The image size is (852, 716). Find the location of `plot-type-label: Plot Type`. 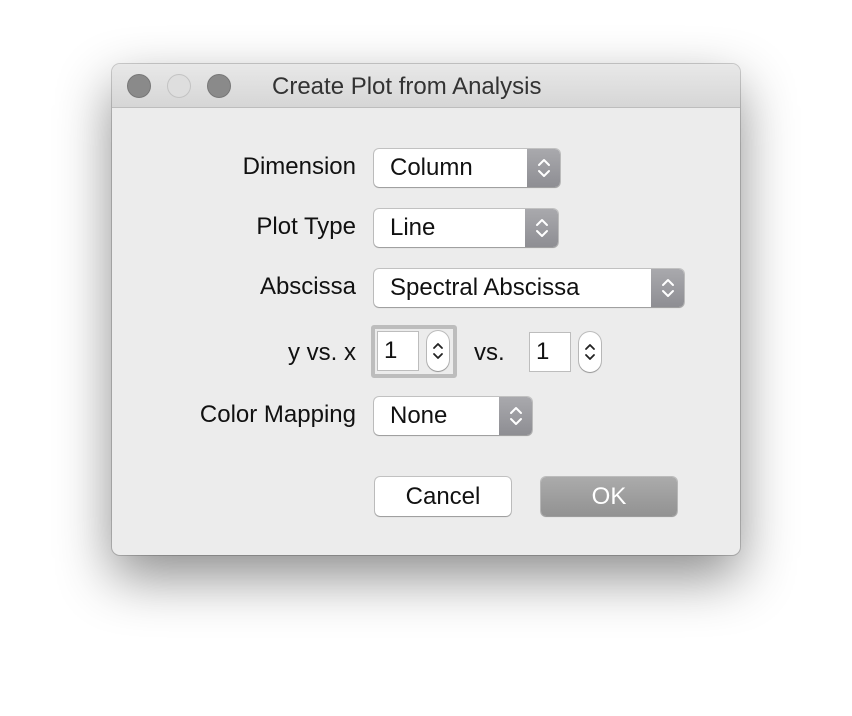

plot-type-label: Plot Type is located at coordinates (306, 226).